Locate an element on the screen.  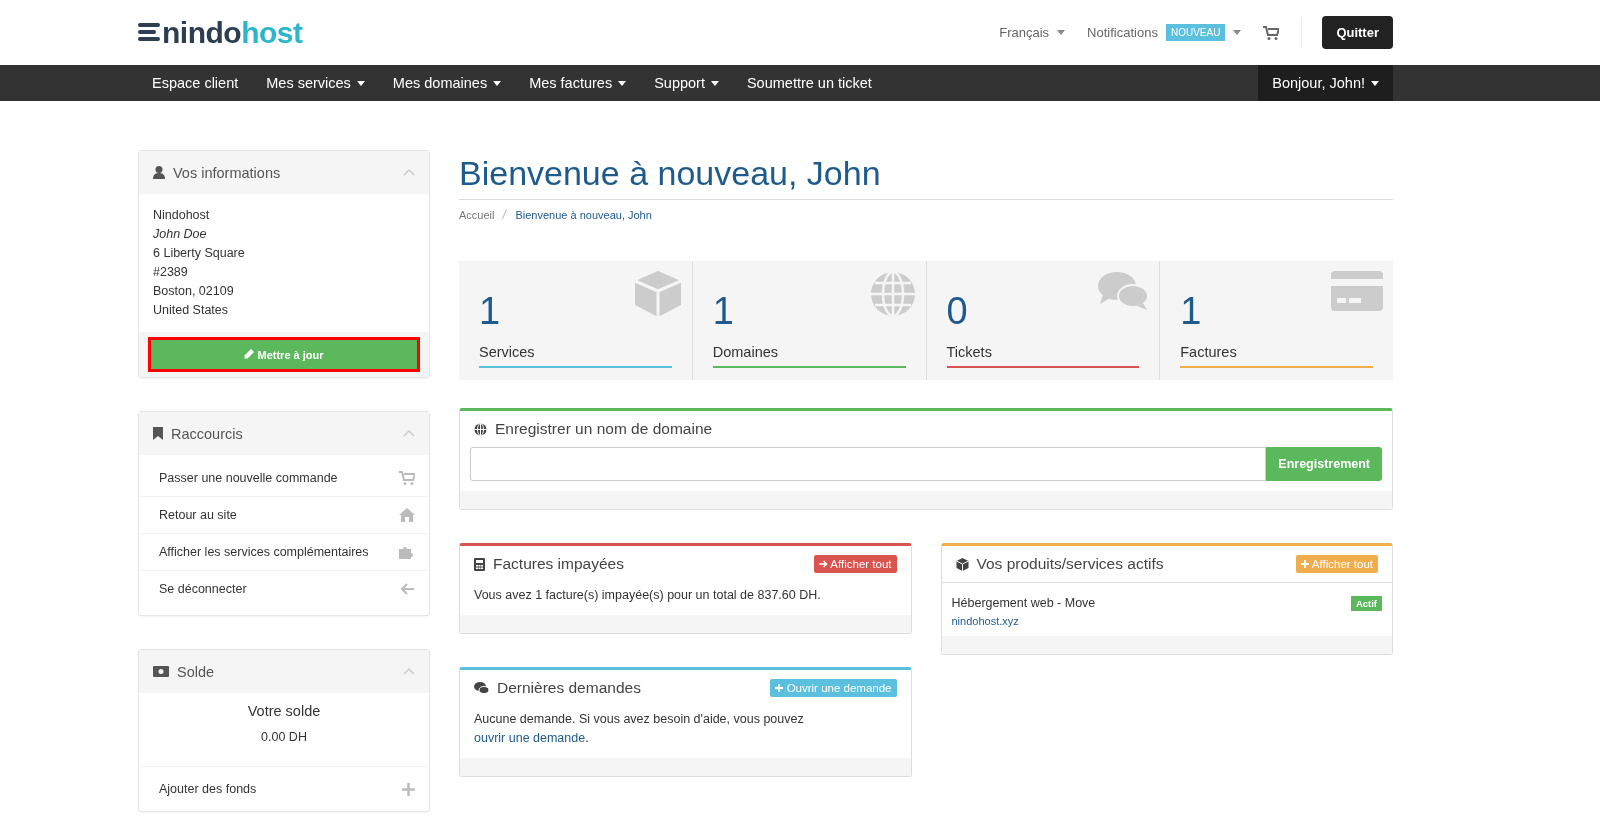
arrow-left-icon is located at coordinates (408, 589).